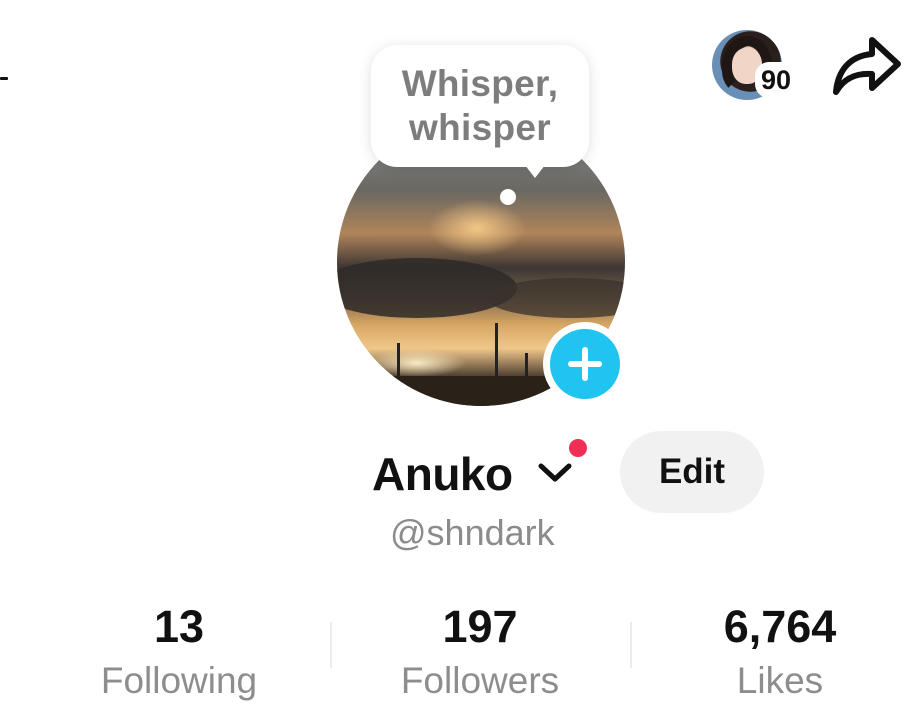 The image size is (916, 714). What do you see at coordinates (867, 66) in the screenshot?
I see `share-icon` at bounding box center [867, 66].